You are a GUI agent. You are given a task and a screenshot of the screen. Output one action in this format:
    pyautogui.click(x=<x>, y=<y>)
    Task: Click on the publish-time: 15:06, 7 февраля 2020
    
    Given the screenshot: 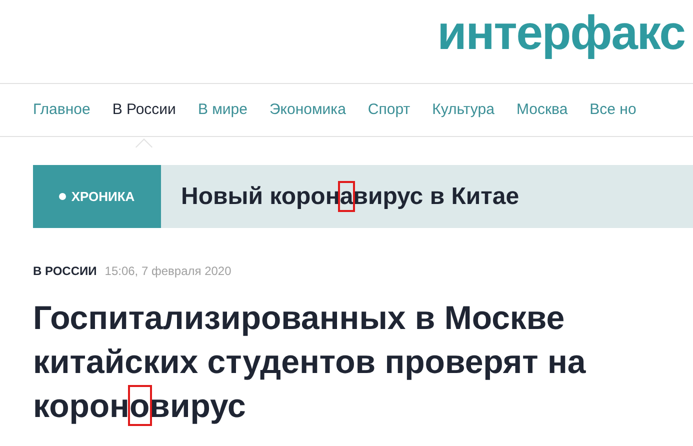 What is the action you would take?
    pyautogui.click(x=168, y=271)
    